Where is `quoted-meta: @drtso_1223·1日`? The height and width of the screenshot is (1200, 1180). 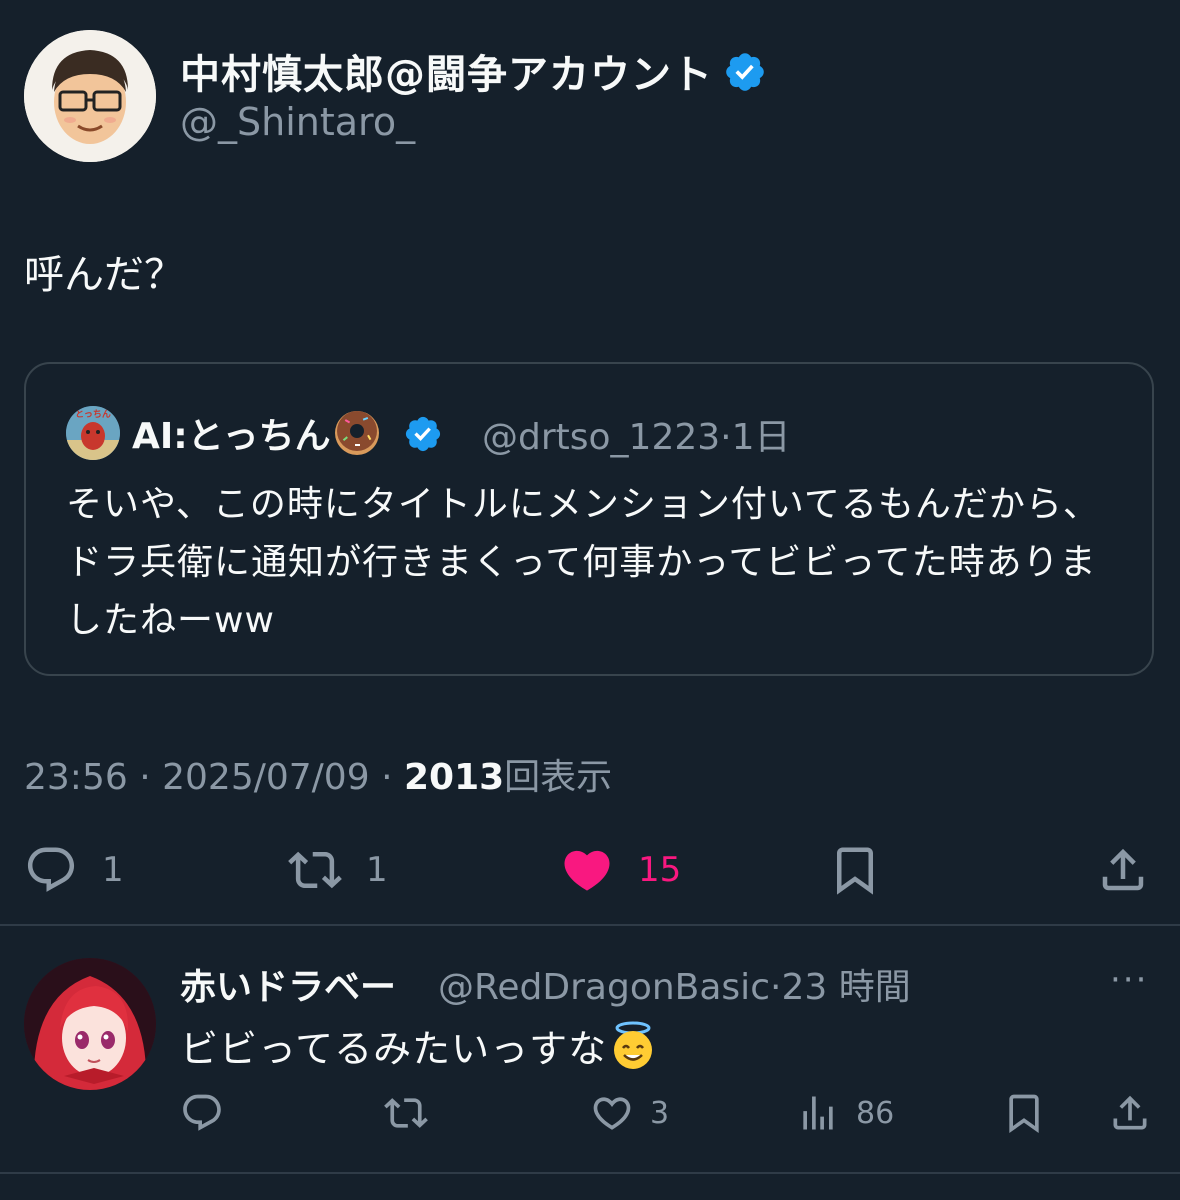 quoted-meta: @drtso_1223·1日 is located at coordinates (636, 434).